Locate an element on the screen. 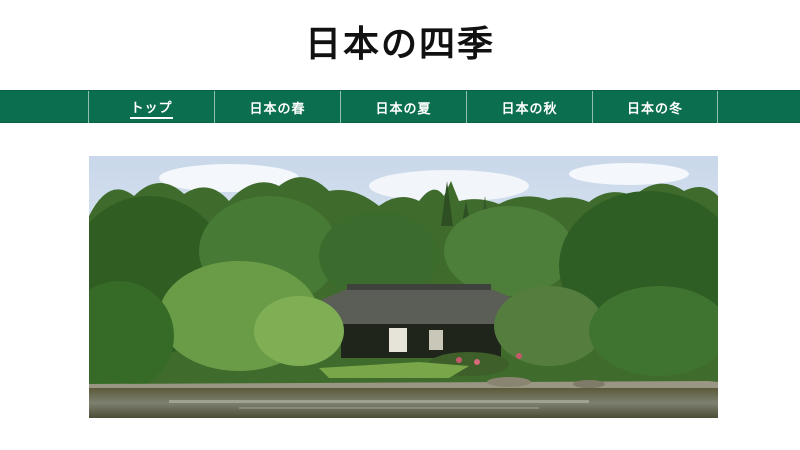  nav-item-autumn: 日本の秋 is located at coordinates (529, 107).